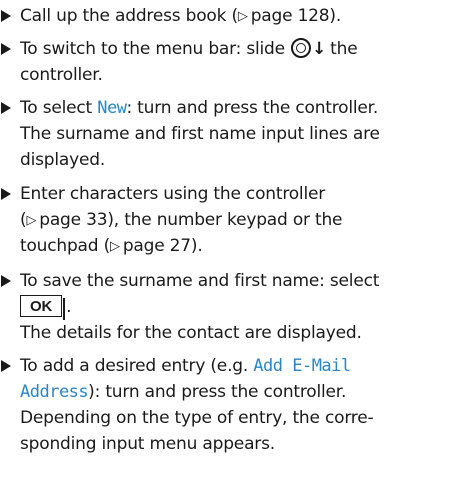 This screenshot has width=463, height=497. I want to click on step-4-text-d: touchpad (, so click(65, 246).